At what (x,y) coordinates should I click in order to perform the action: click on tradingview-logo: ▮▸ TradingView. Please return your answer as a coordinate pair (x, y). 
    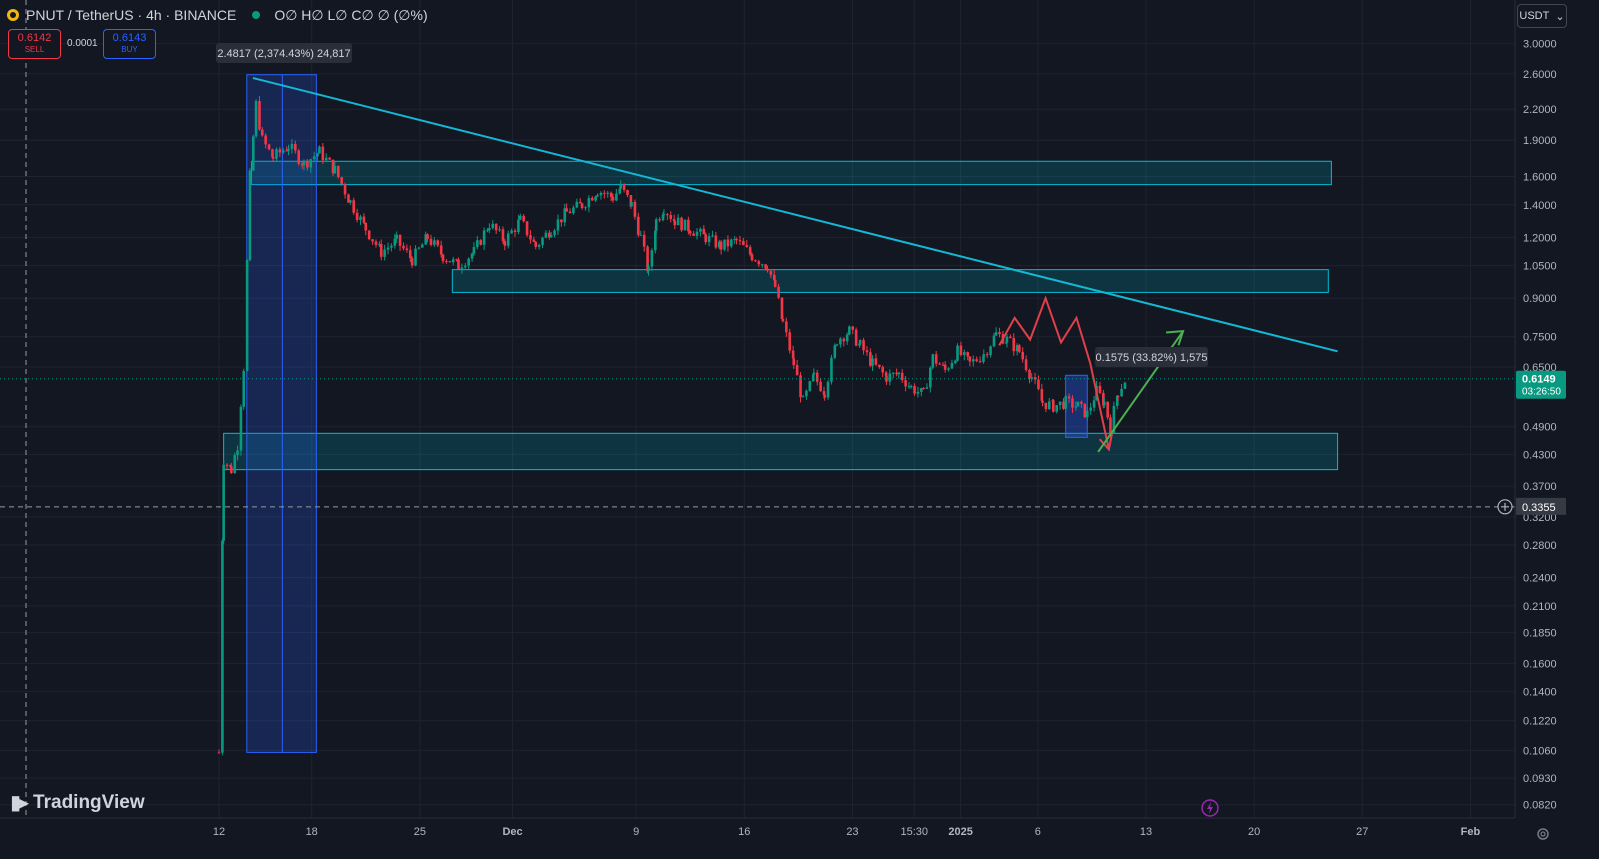
    Looking at the image, I should click on (77, 802).